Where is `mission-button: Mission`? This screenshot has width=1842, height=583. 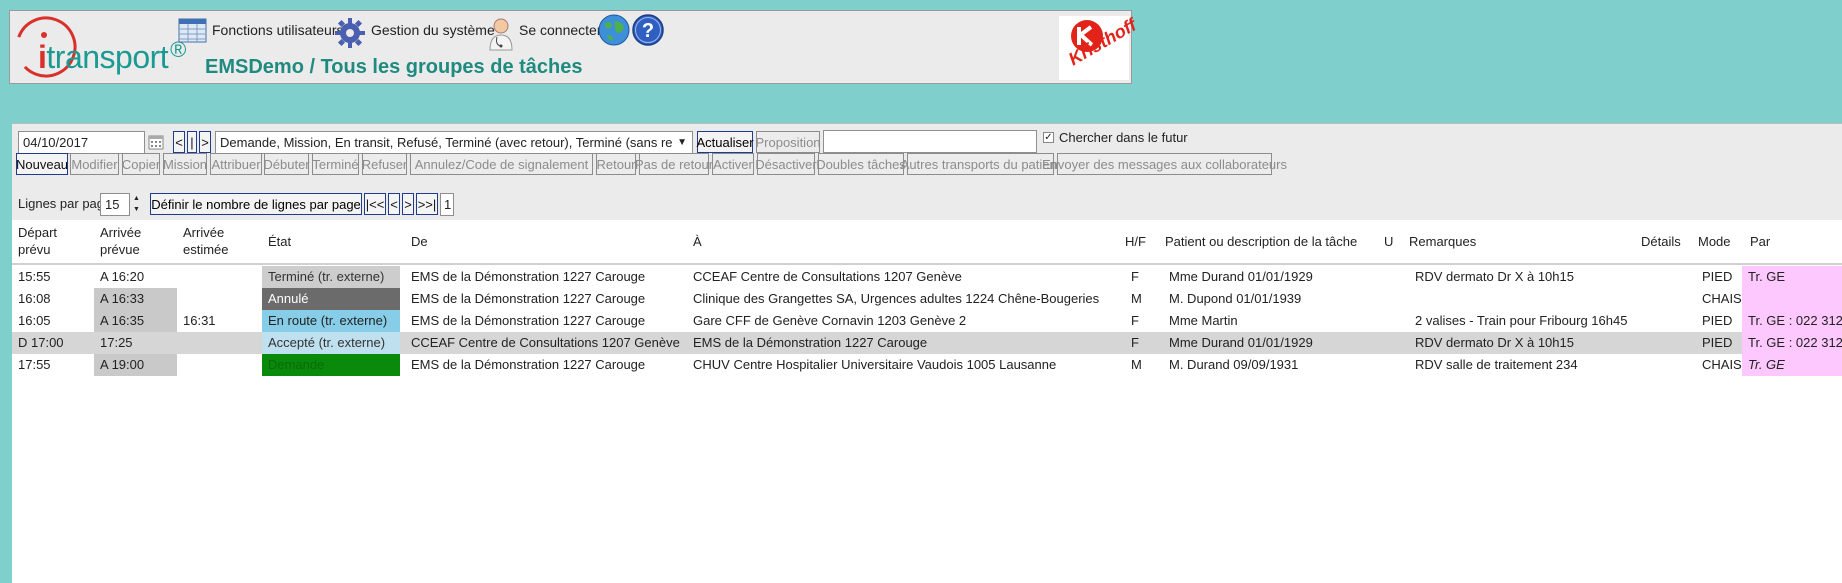 mission-button: Mission is located at coordinates (185, 164).